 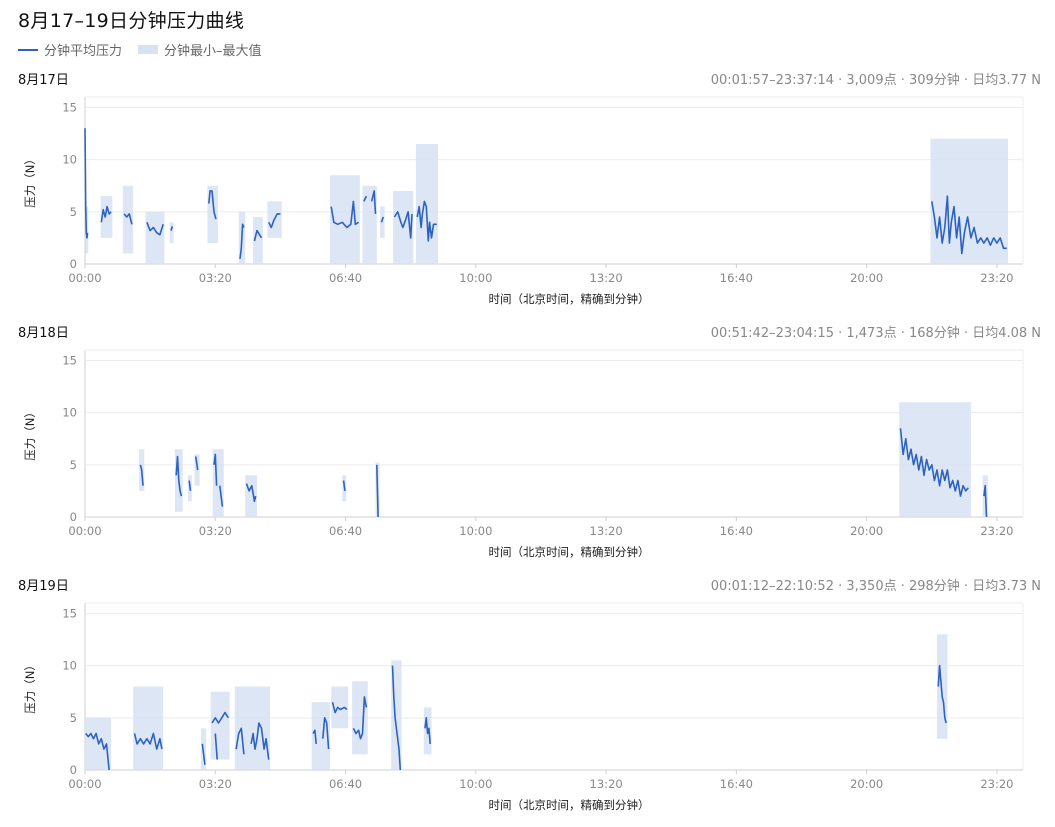 What do you see at coordinates (213, 51) in the screenshot?
I see `legend-label-range: 分钟最小–最大值` at bounding box center [213, 51].